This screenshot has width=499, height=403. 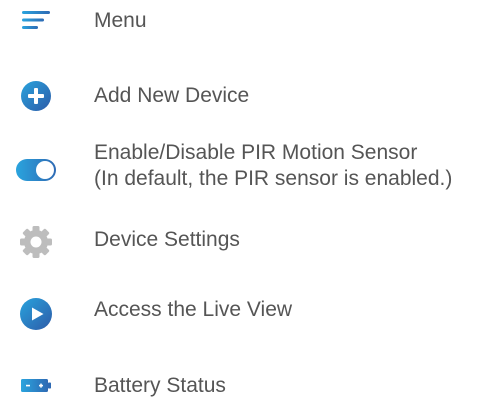 I want to click on menu-item-label: Add New Device, so click(x=172, y=95).